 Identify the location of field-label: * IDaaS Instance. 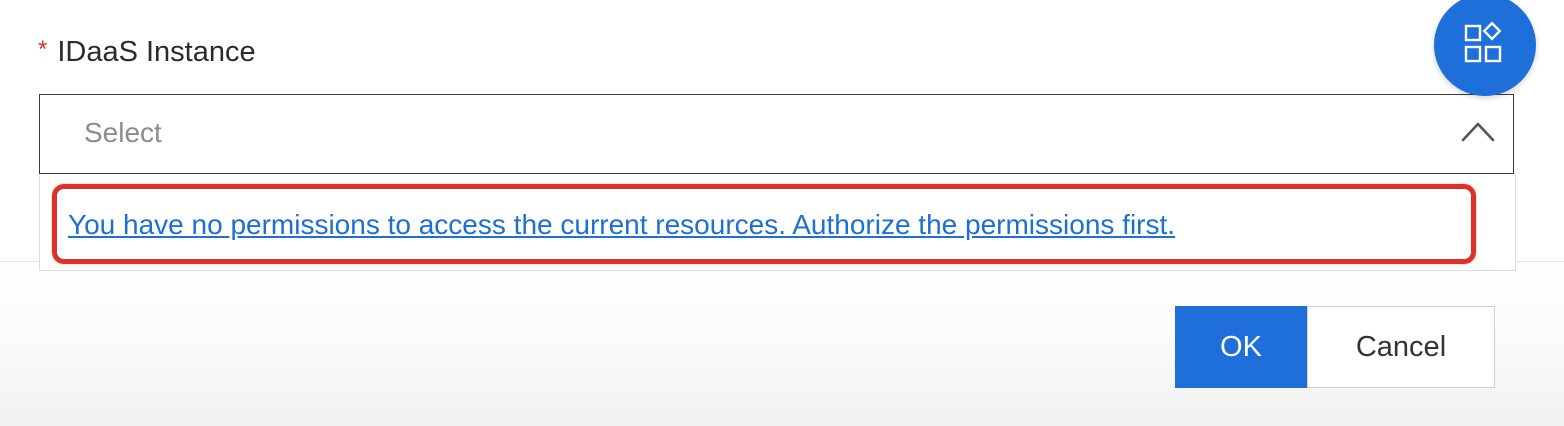
(147, 53).